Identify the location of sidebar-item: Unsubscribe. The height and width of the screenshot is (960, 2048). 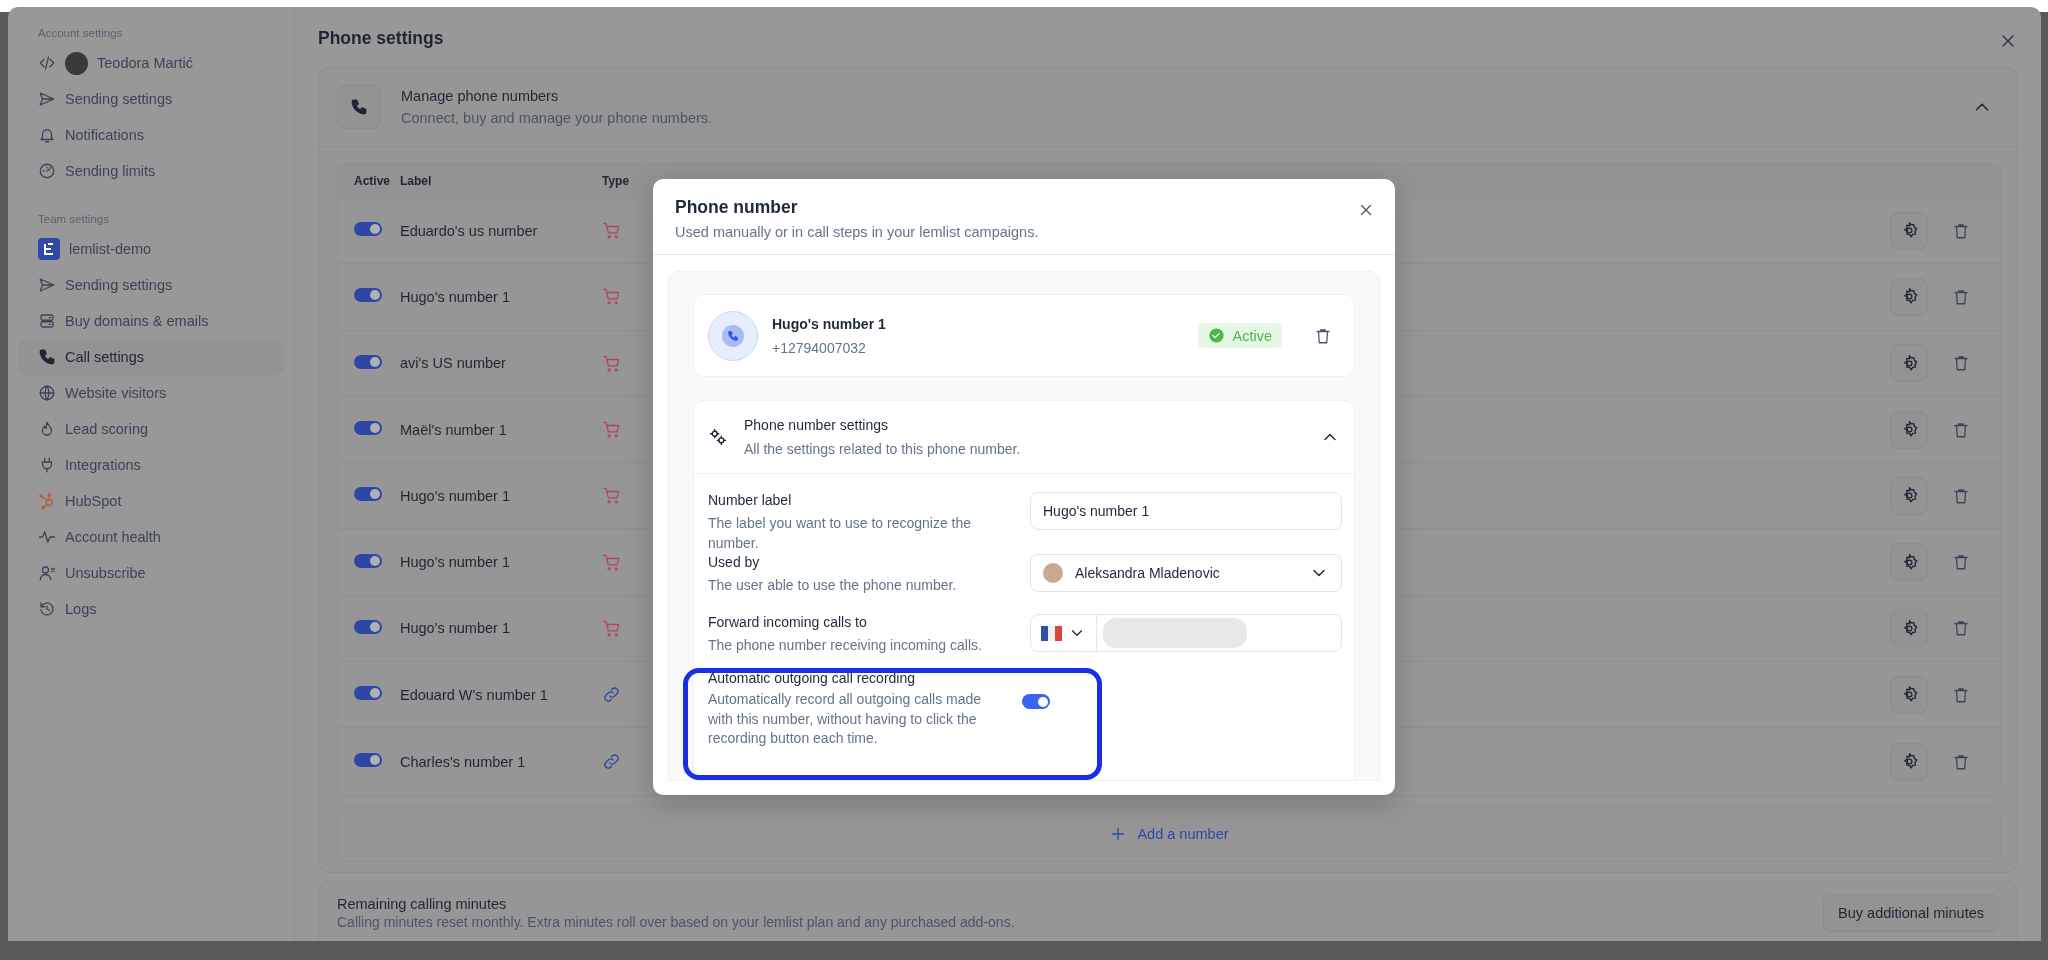
(151, 573).